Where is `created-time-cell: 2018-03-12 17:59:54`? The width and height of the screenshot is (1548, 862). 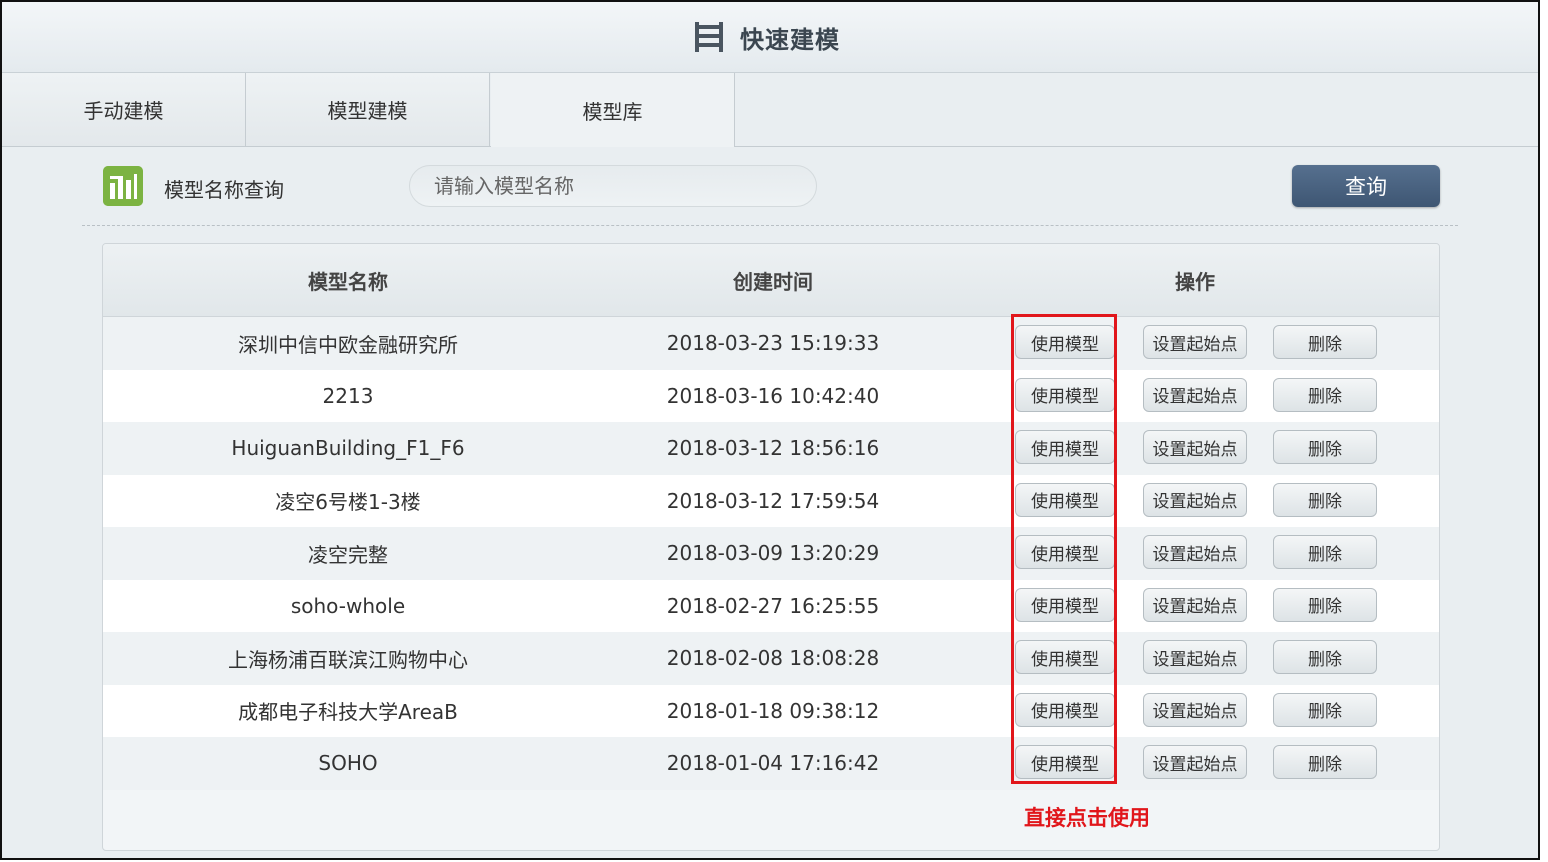 created-time-cell: 2018-03-12 17:59:54 is located at coordinates (773, 500).